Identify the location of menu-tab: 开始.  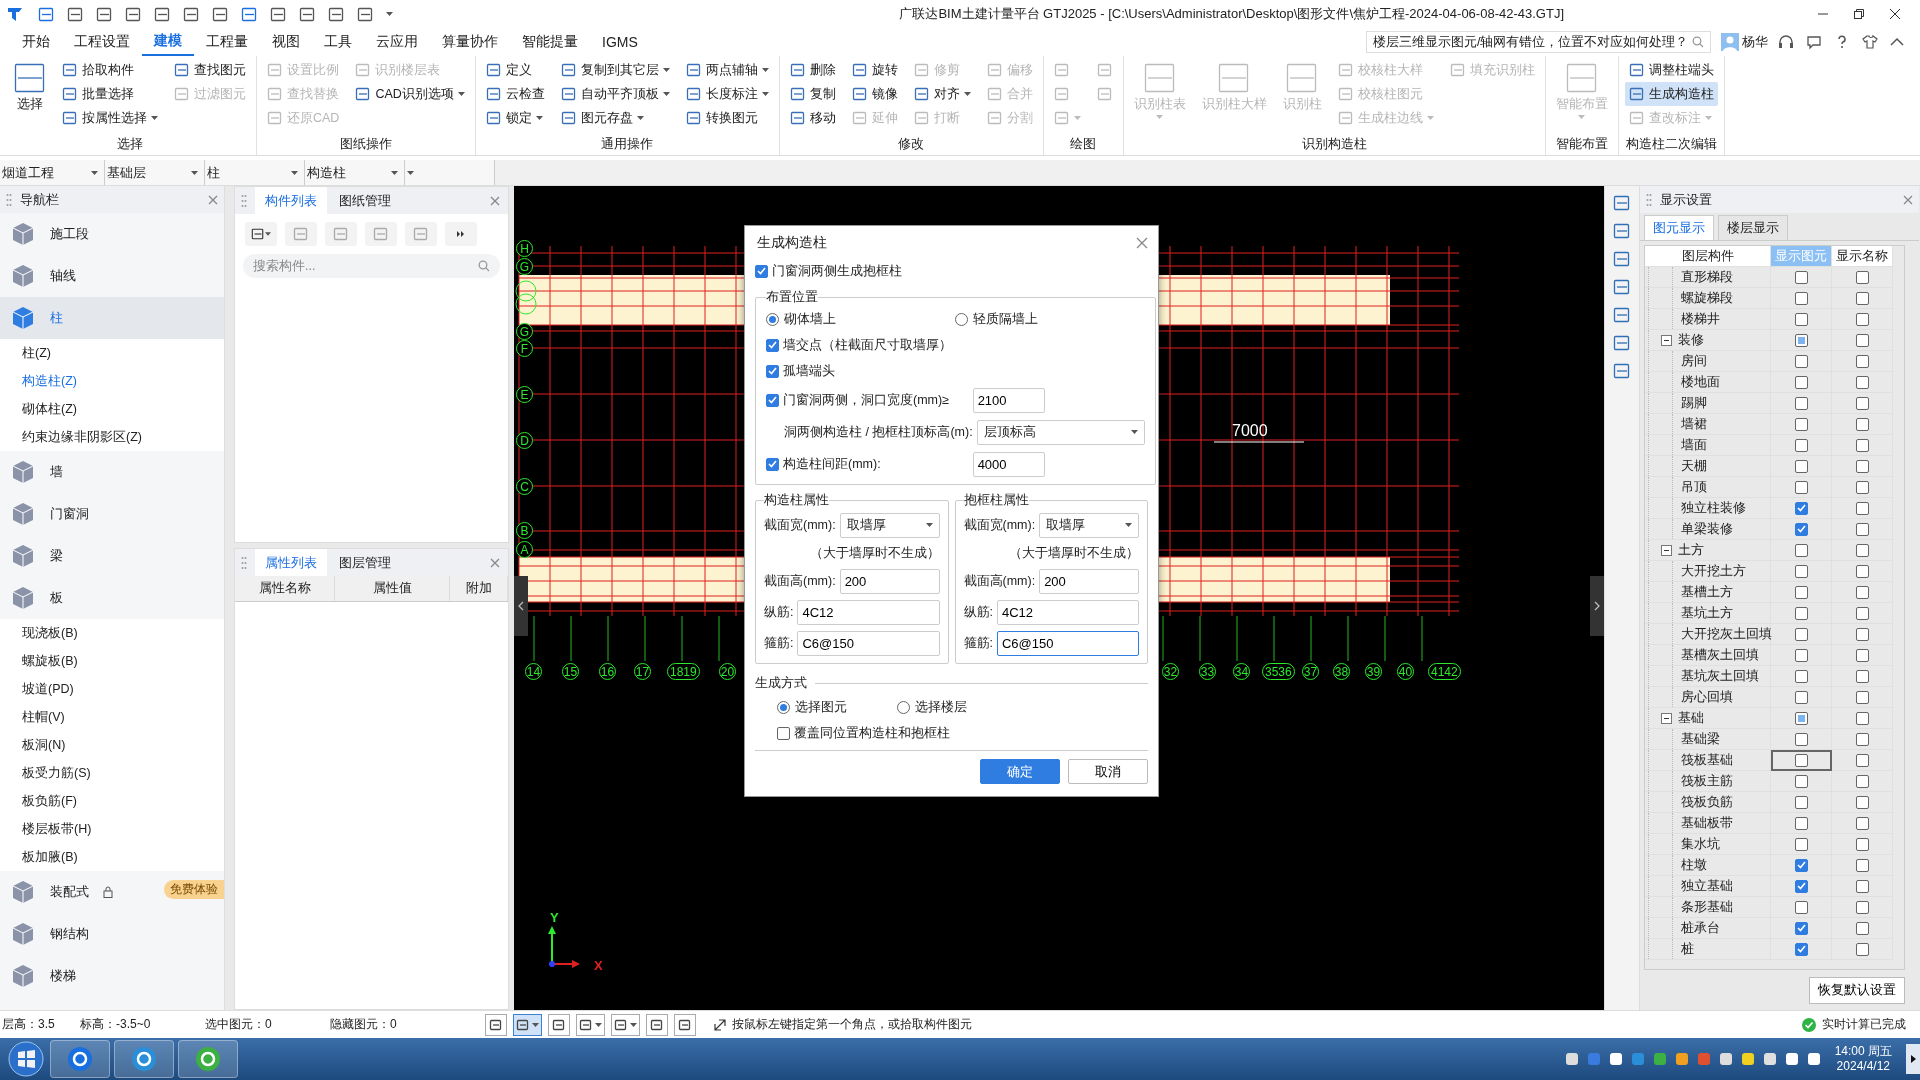
(36, 42).